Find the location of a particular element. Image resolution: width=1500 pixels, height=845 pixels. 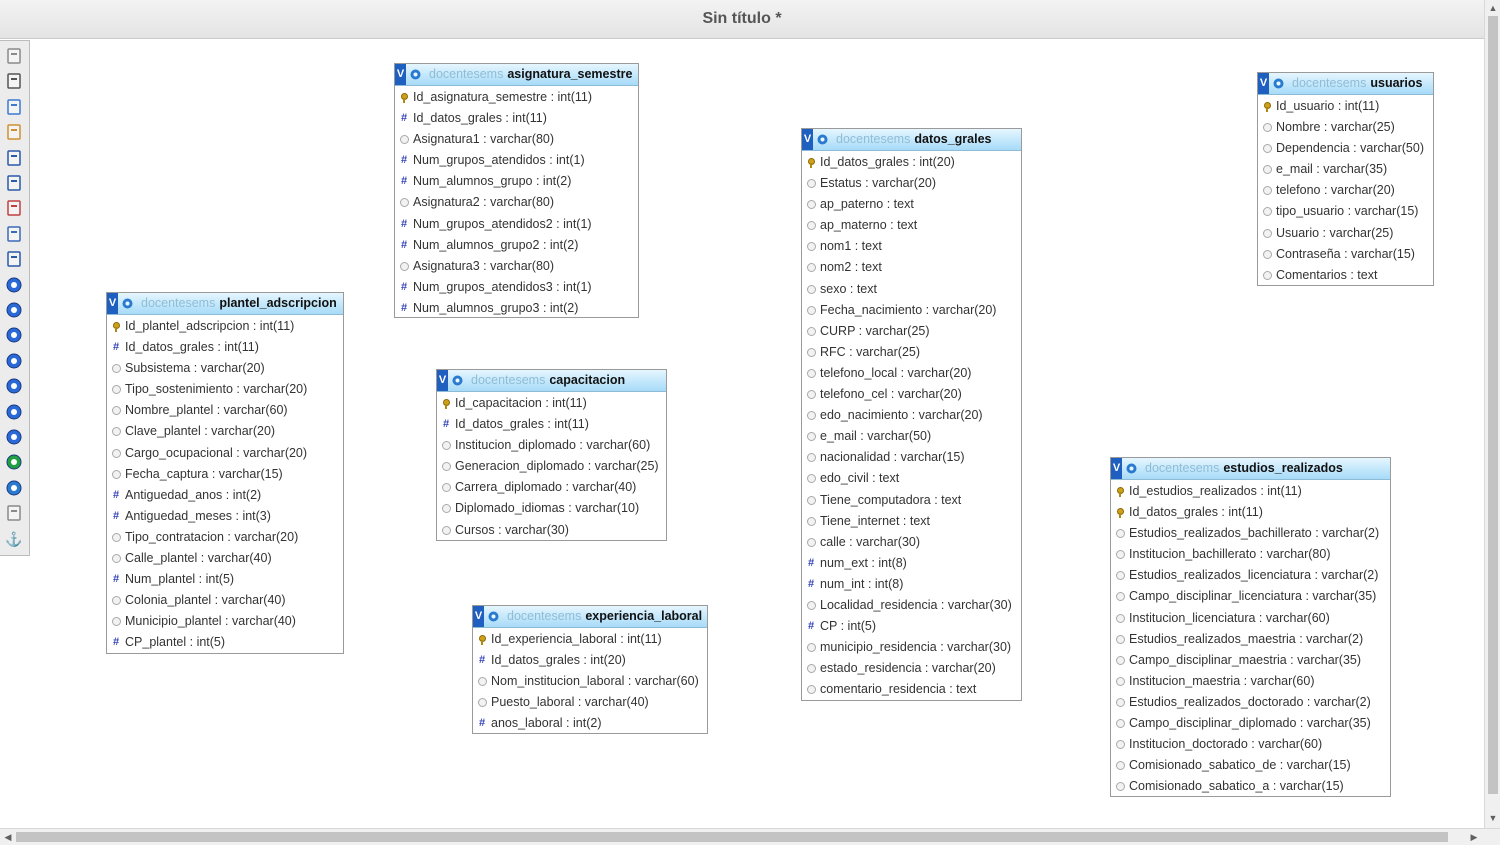

column-row: e_mail : varchar(35) is located at coordinates (1345, 169).